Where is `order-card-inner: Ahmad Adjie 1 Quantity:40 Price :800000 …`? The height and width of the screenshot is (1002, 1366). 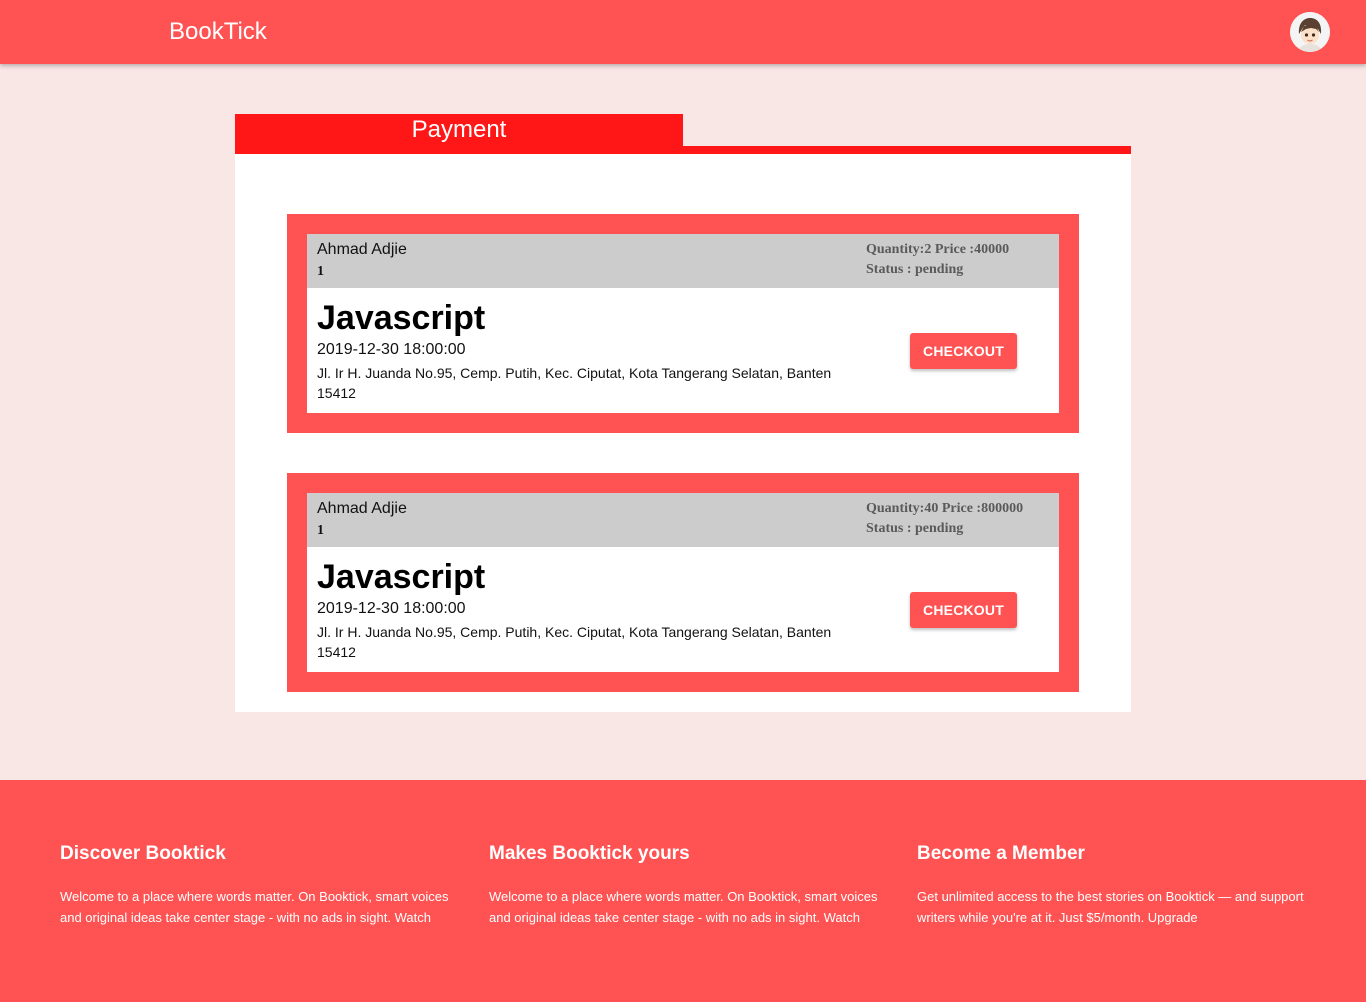
order-card-inner: Ahmad Adjie 1 Quantity:40 Price :800000 … is located at coordinates (683, 582).